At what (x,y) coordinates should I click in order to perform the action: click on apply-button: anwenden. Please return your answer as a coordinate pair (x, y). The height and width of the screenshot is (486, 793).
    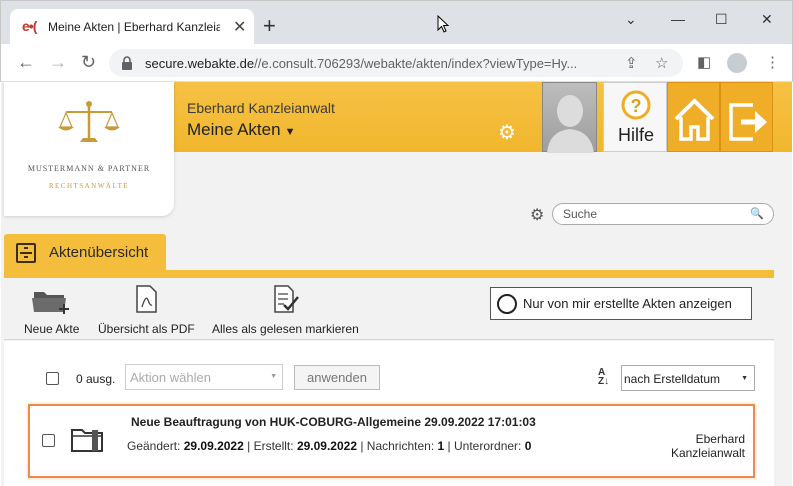
    Looking at the image, I should click on (337, 377).